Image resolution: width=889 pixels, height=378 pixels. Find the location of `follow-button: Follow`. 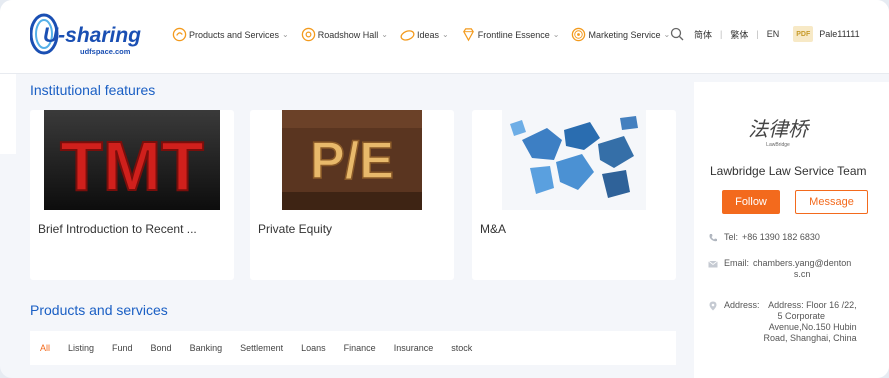

follow-button: Follow is located at coordinates (751, 202).